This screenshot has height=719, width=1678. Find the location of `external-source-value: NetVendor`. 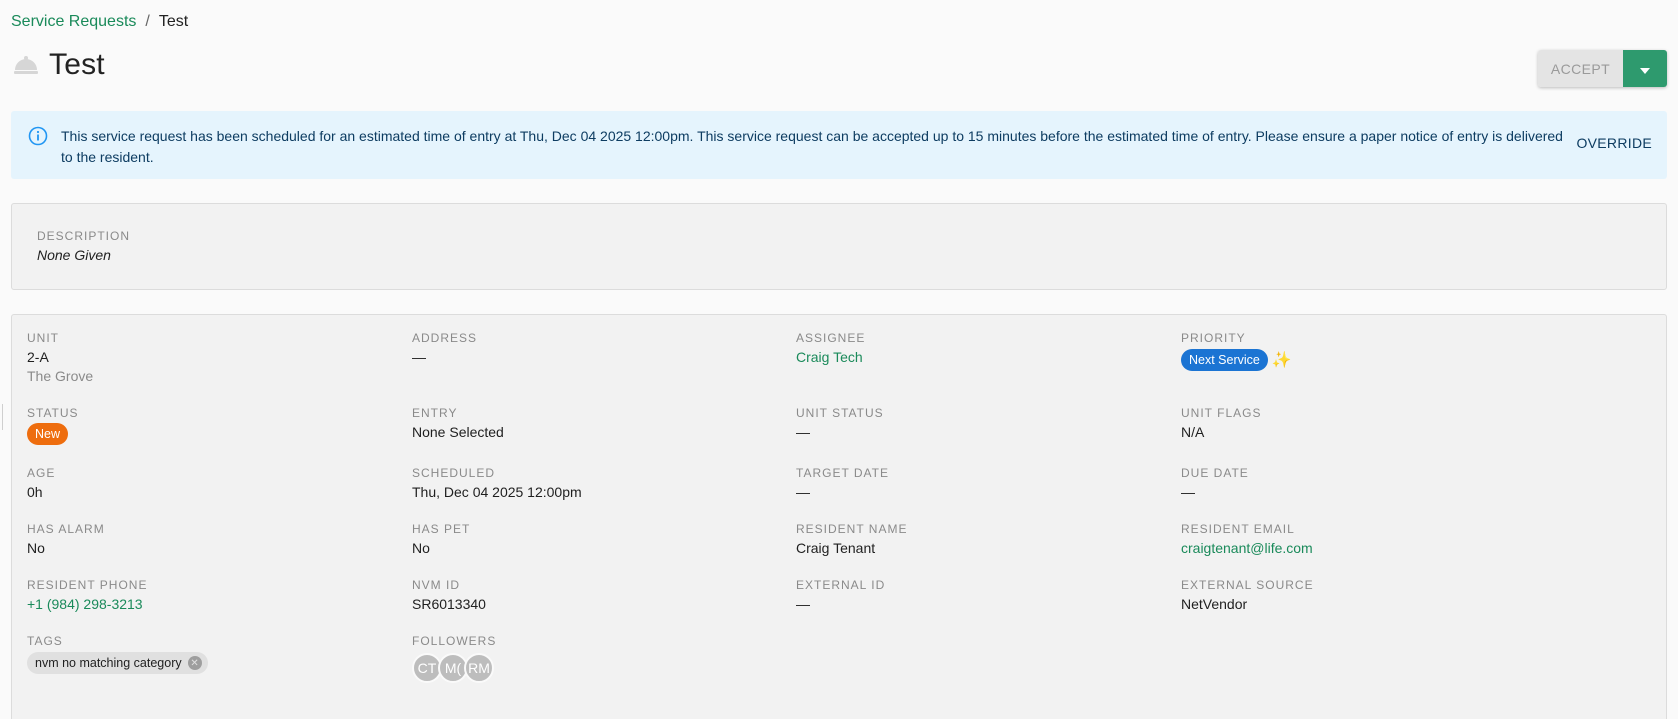

external-source-value: NetVendor is located at coordinates (1214, 604).